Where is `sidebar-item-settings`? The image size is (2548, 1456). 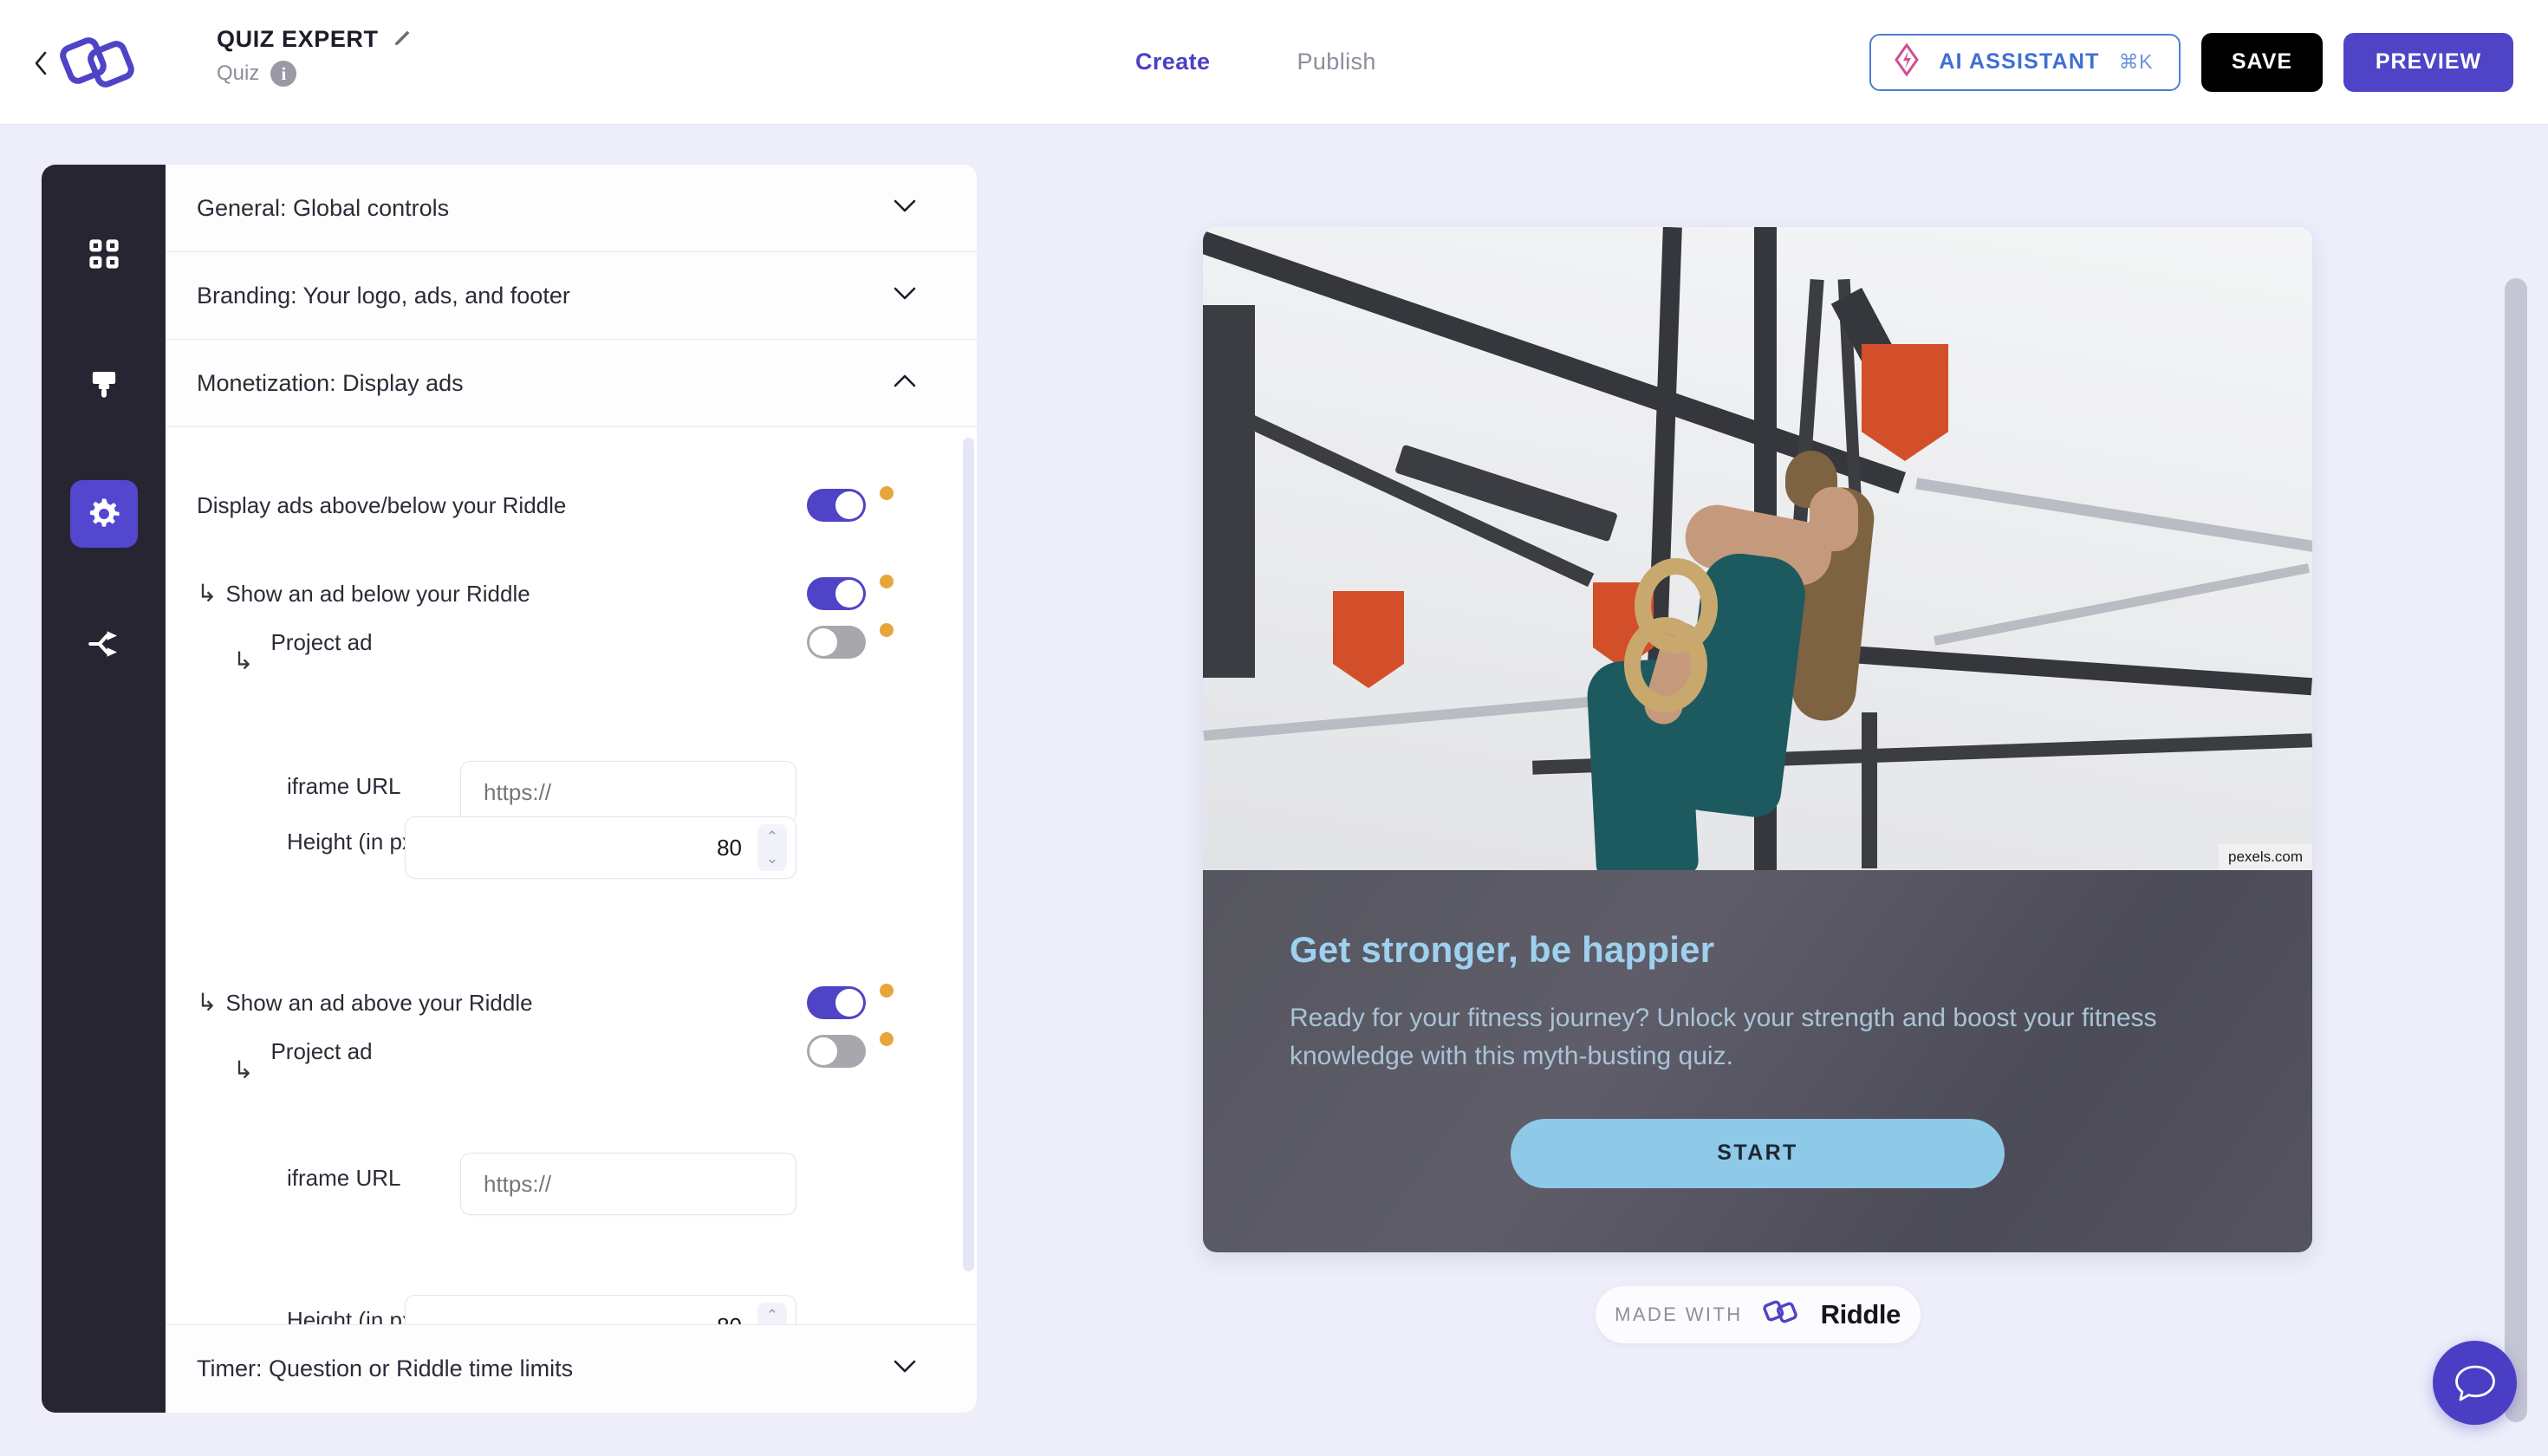
sidebar-item-settings is located at coordinates (103, 514).